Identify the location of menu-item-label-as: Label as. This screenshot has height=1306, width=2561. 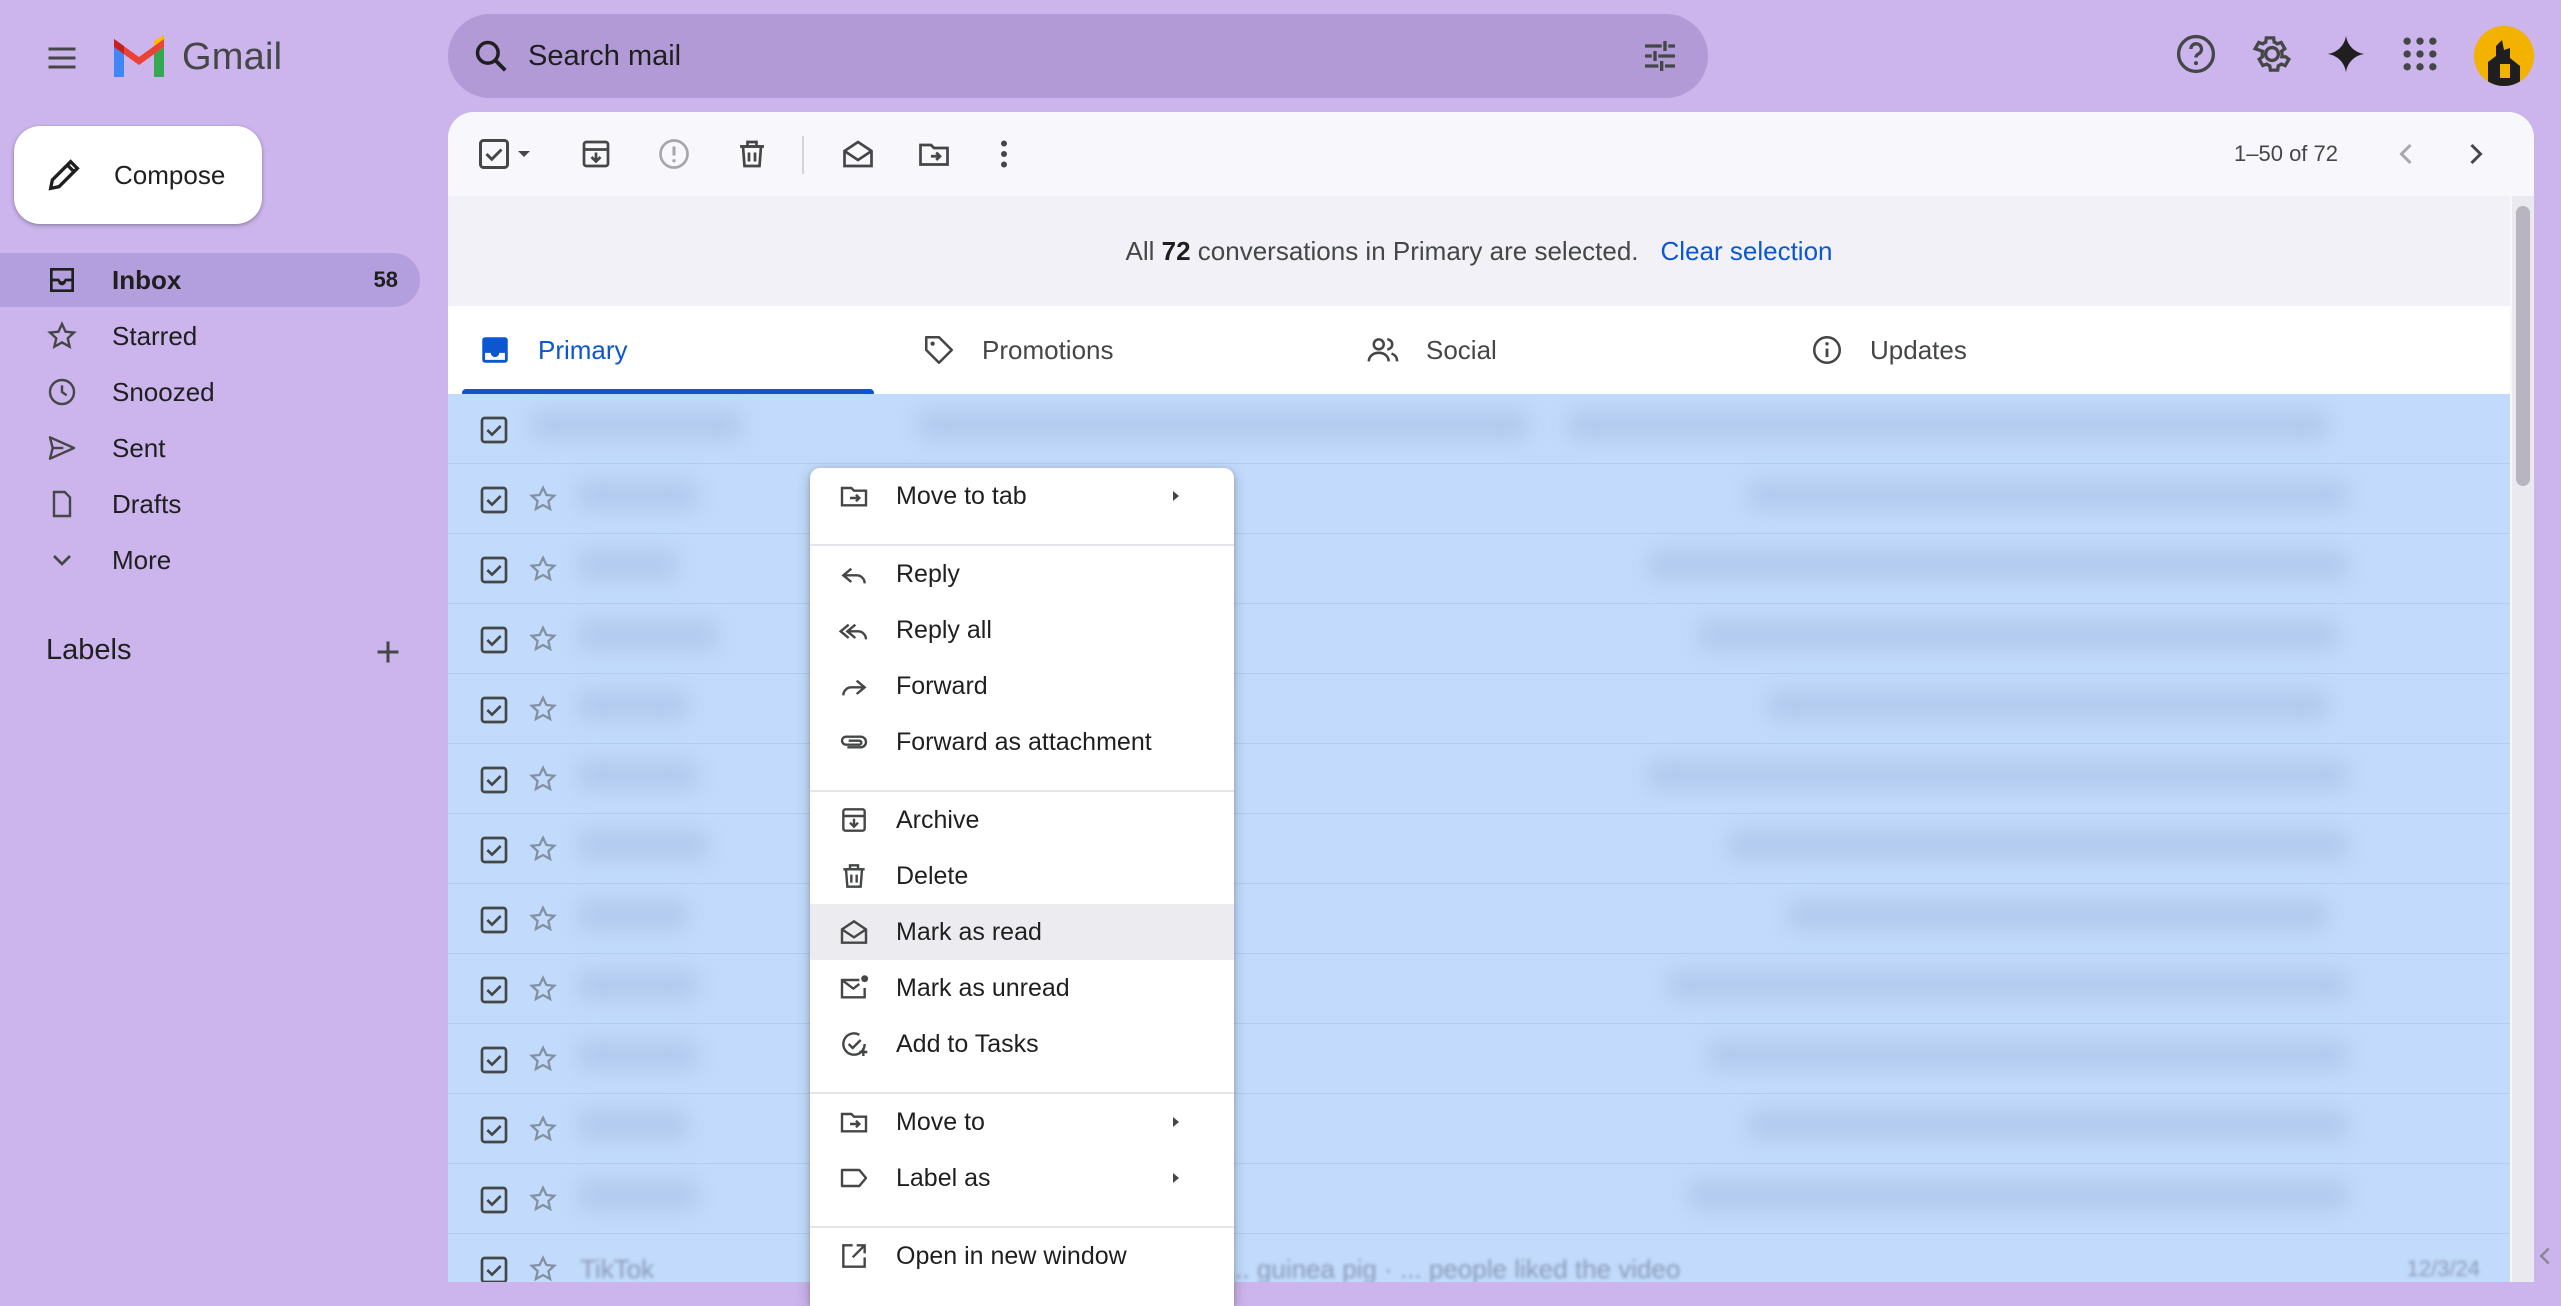
(1022, 1178).